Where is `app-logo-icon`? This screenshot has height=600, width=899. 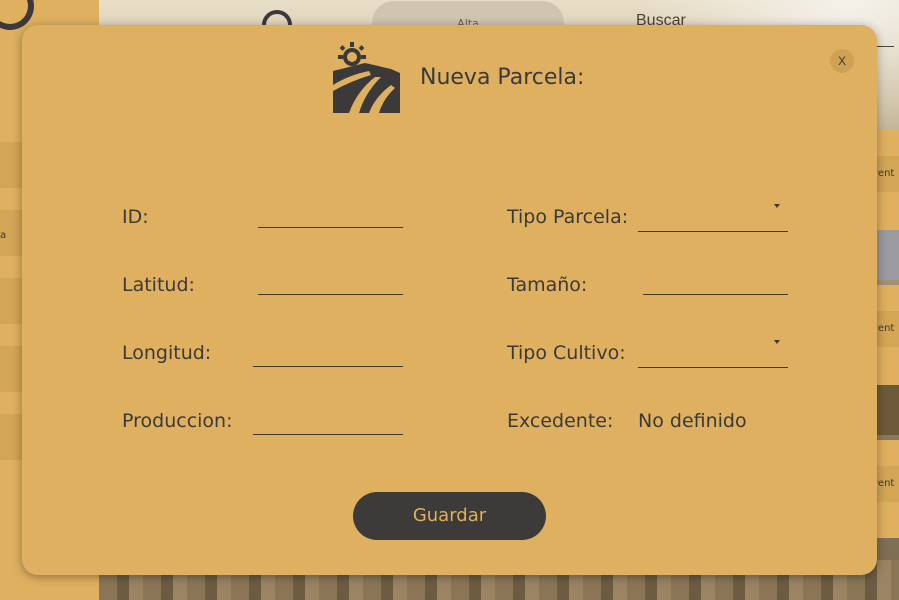 app-logo-icon is located at coordinates (17, 15).